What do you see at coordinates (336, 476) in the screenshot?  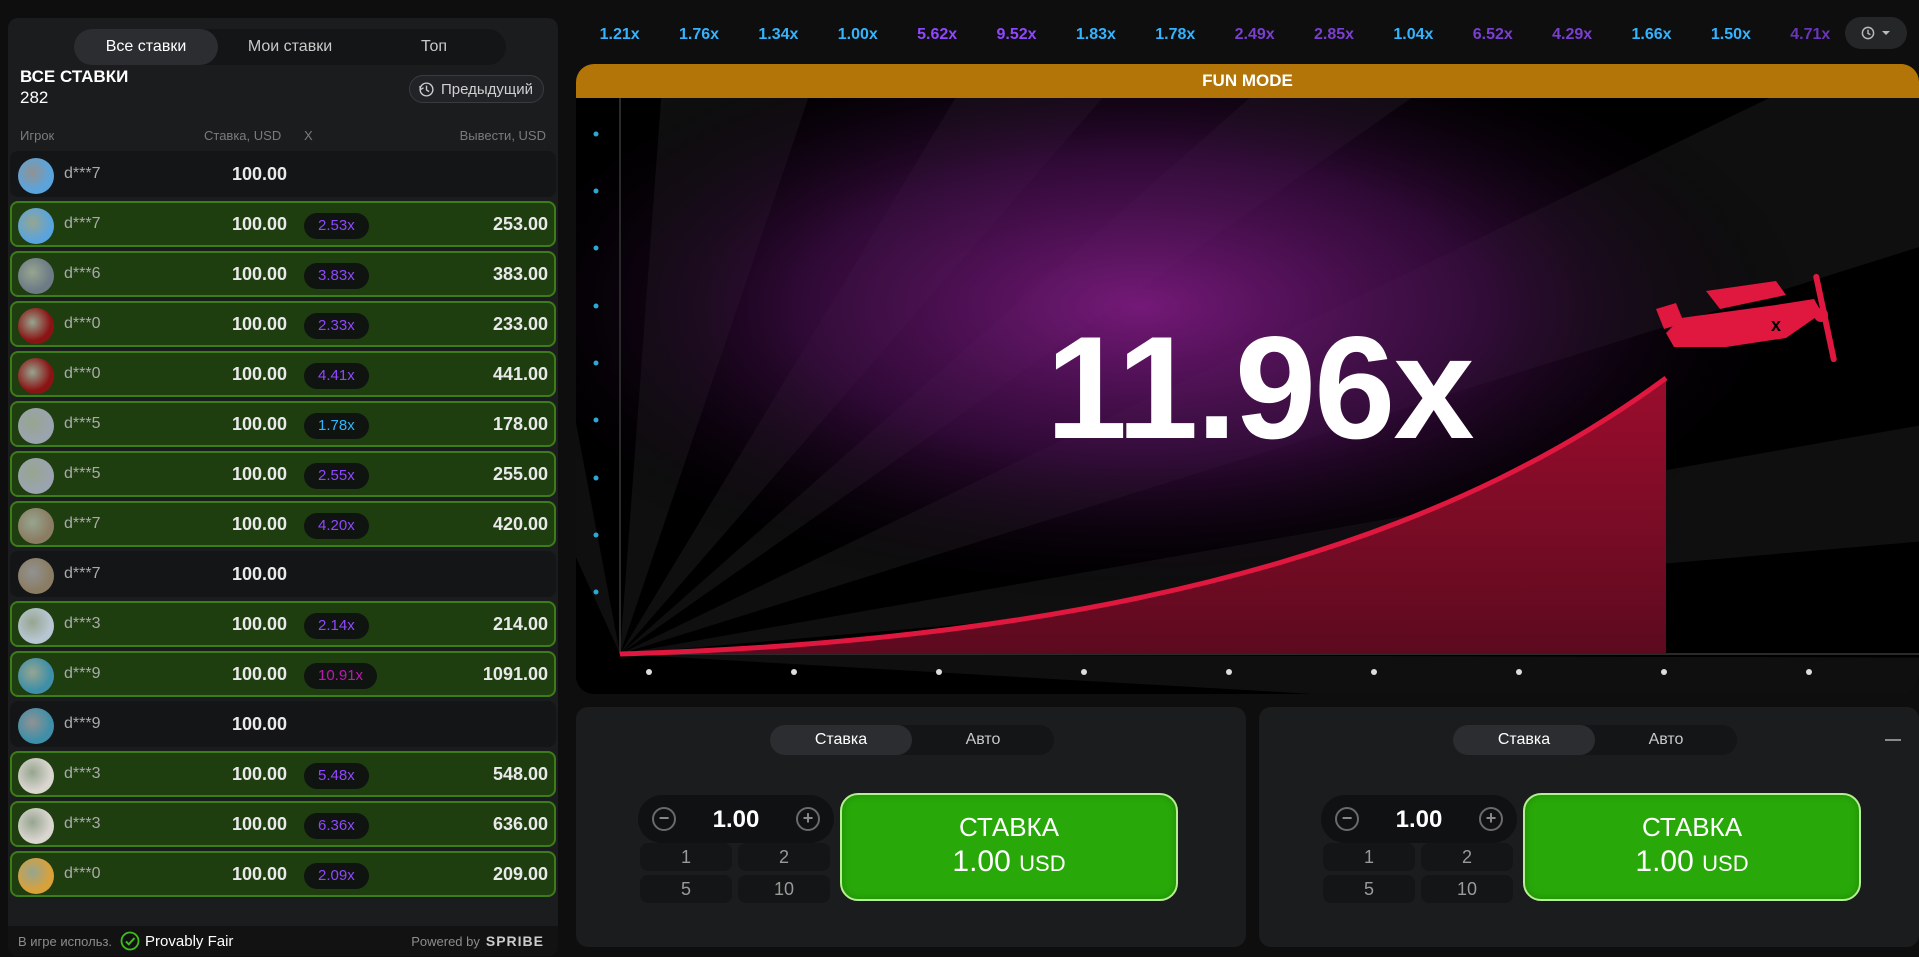 I see `multiplier-badge: 2.55x` at bounding box center [336, 476].